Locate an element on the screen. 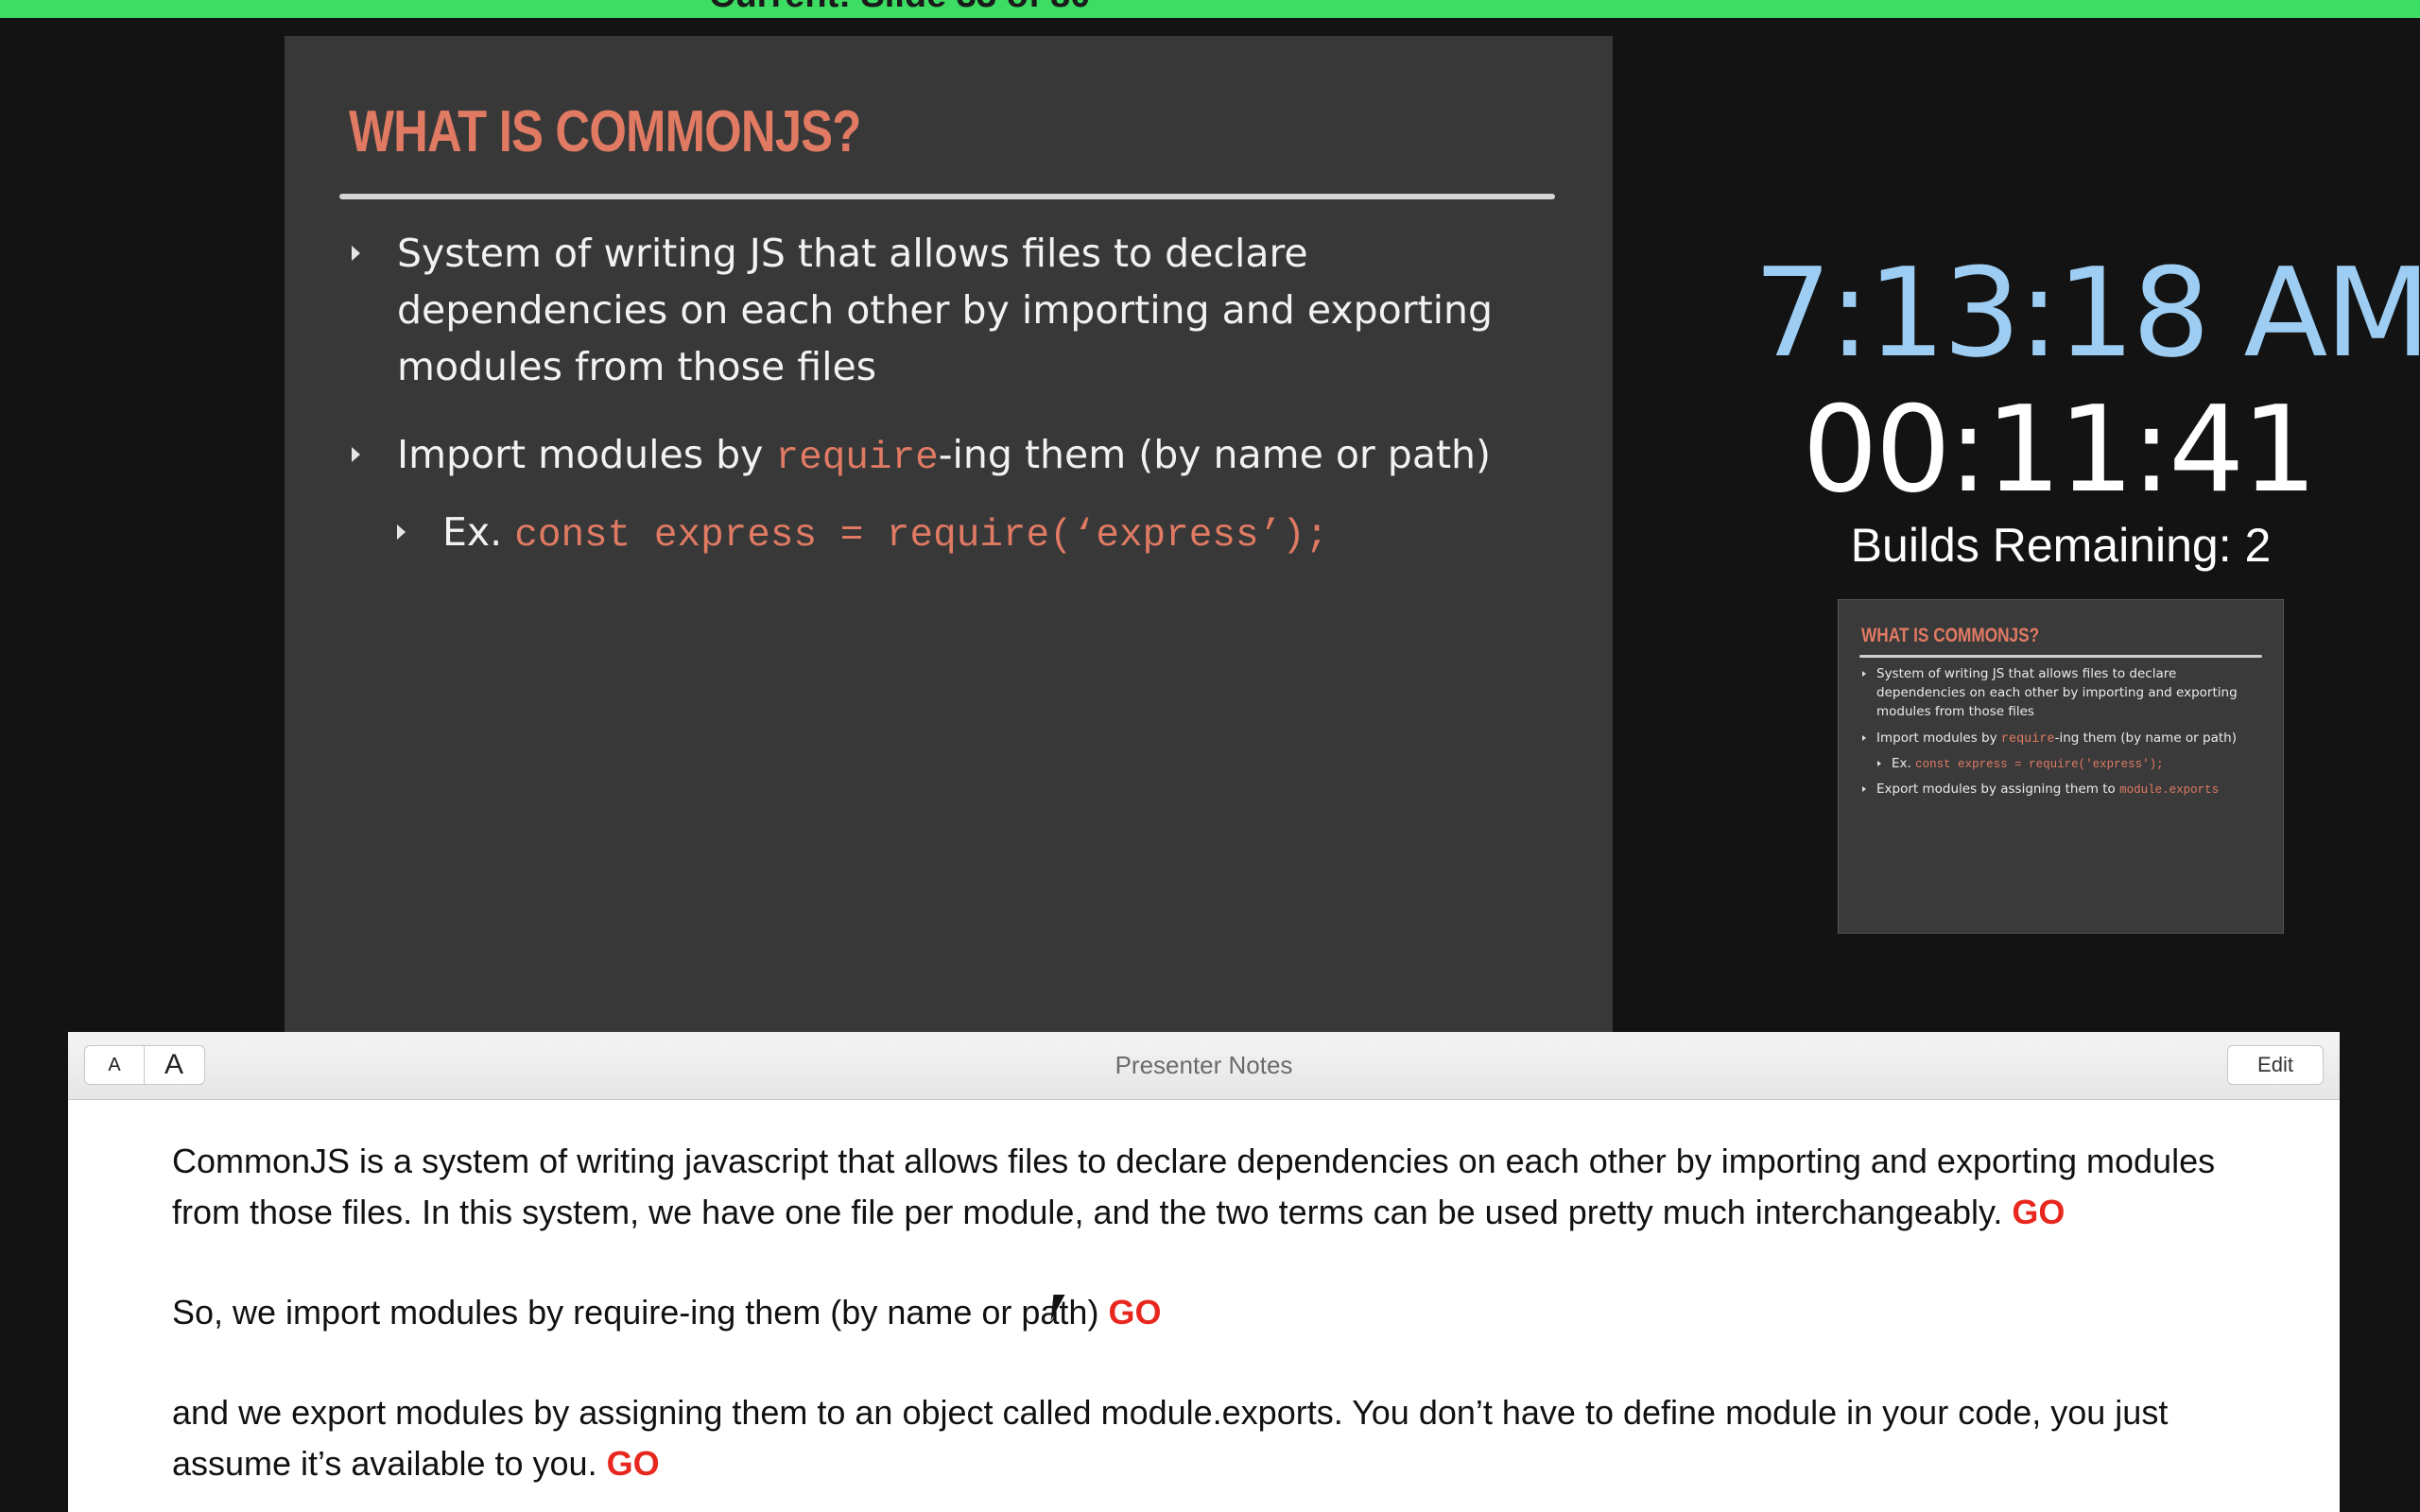 The width and height of the screenshot is (2420, 1512). notes-title: Presenter Notes is located at coordinates (1204, 1065).